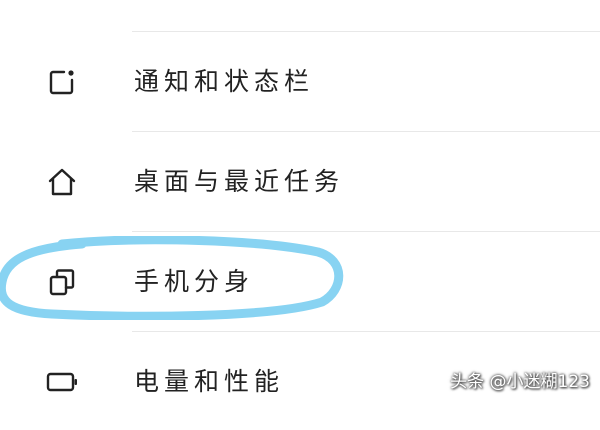 Image resolution: width=600 pixels, height=430 pixels. What do you see at coordinates (62, 382) in the screenshot?
I see `battery-icon` at bounding box center [62, 382].